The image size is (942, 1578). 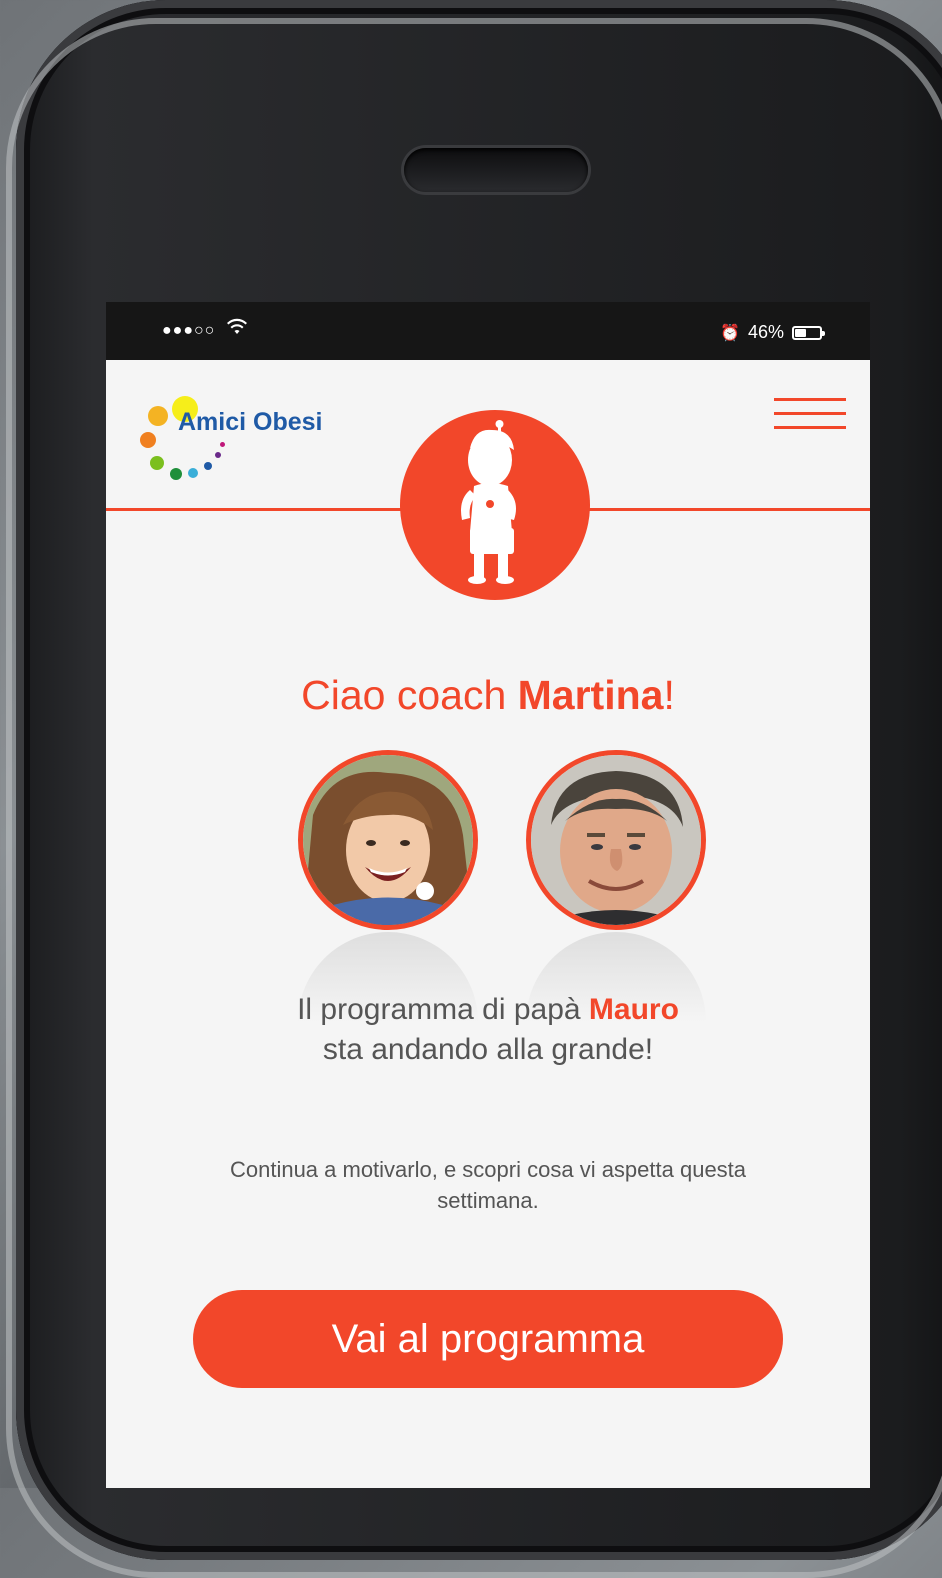 What do you see at coordinates (730, 333) in the screenshot?
I see `alarm-icon: ⏰` at bounding box center [730, 333].